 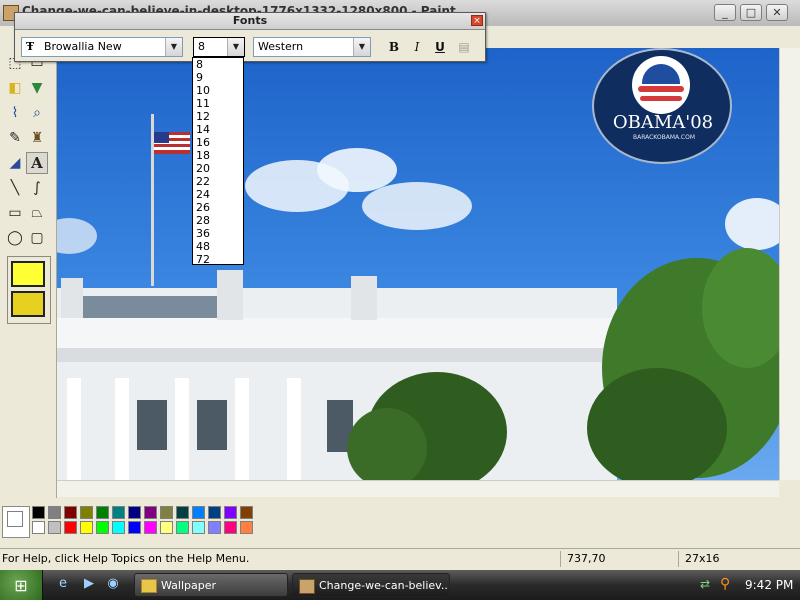 What do you see at coordinates (15, 88) in the screenshot?
I see `eraser-tool: ◧` at bounding box center [15, 88].